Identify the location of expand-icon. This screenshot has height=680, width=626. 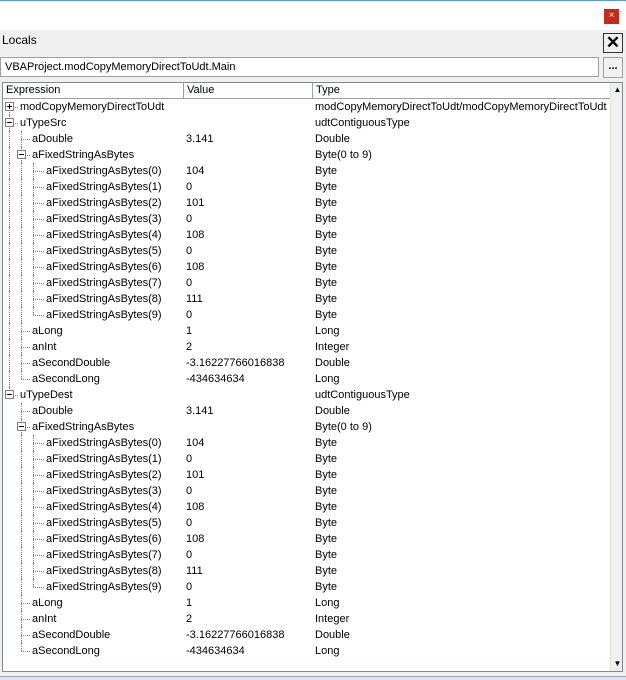
(9, 106).